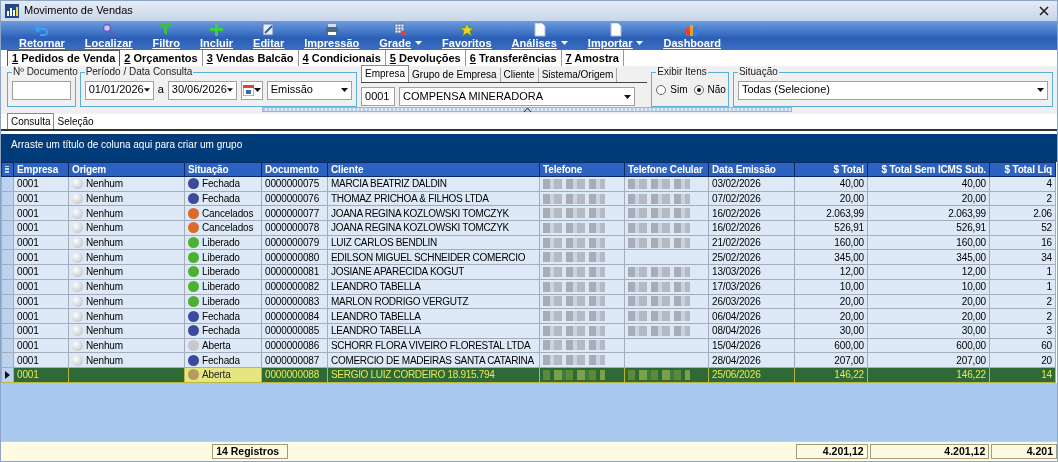 The height and width of the screenshot is (462, 1058). I want to click on toolbar-button: Incluir, so click(217, 35).